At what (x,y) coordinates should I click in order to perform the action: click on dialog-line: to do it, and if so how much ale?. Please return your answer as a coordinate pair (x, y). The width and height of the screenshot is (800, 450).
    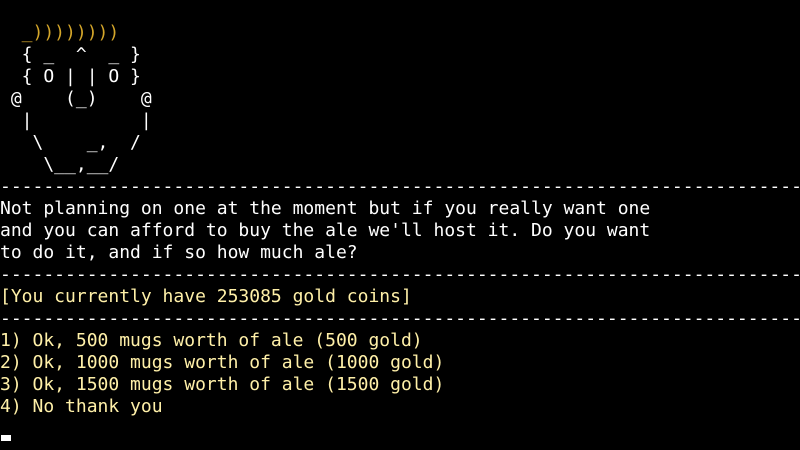
    Looking at the image, I should click on (179, 252).